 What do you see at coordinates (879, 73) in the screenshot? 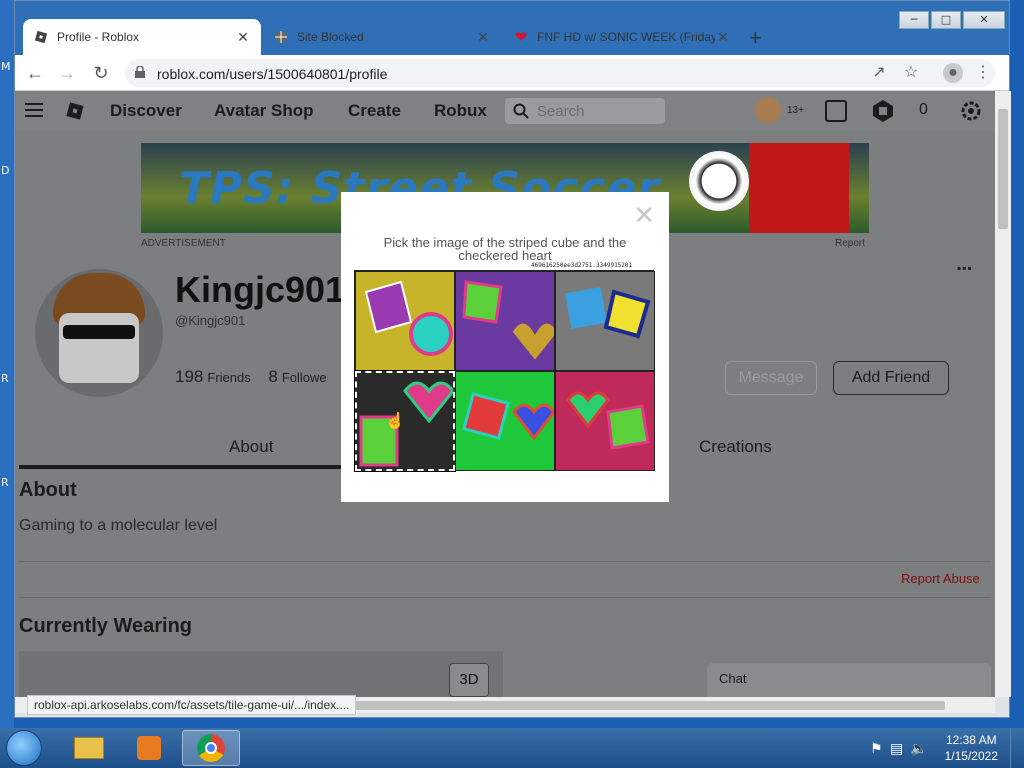
I see `share-icon: ↗` at bounding box center [879, 73].